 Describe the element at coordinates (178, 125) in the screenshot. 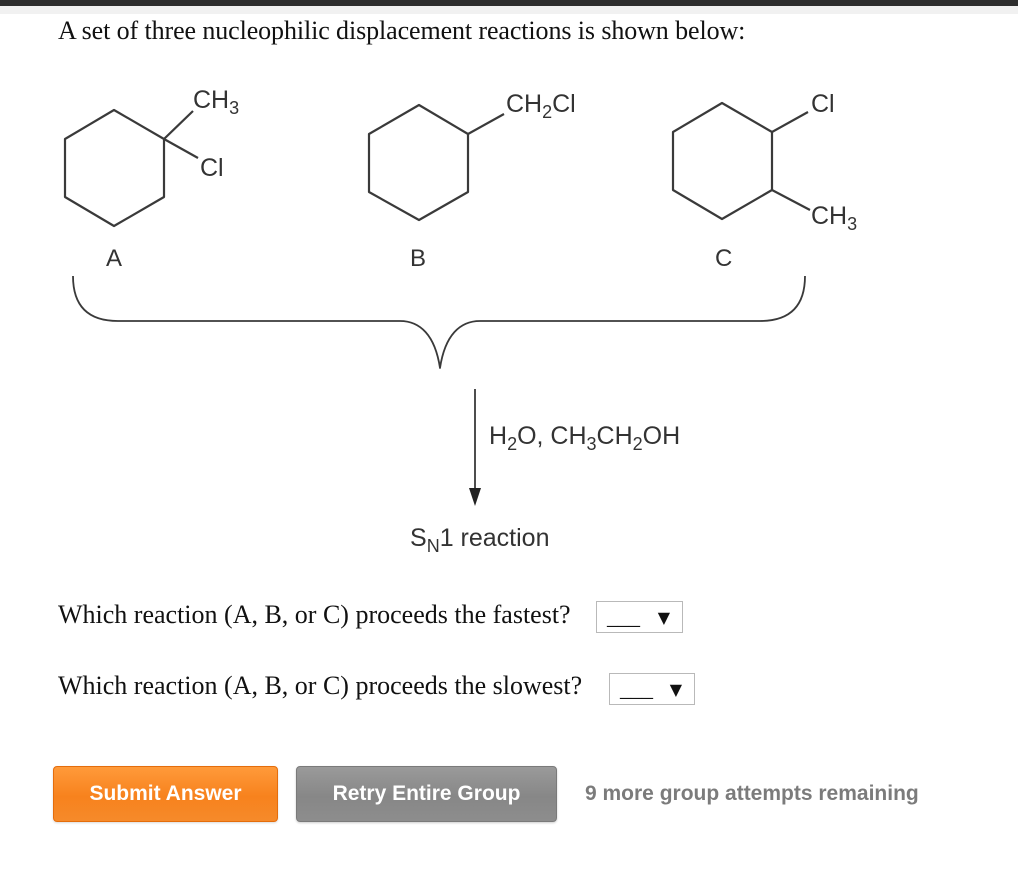

I see `compound-a-methyl-bond` at that location.